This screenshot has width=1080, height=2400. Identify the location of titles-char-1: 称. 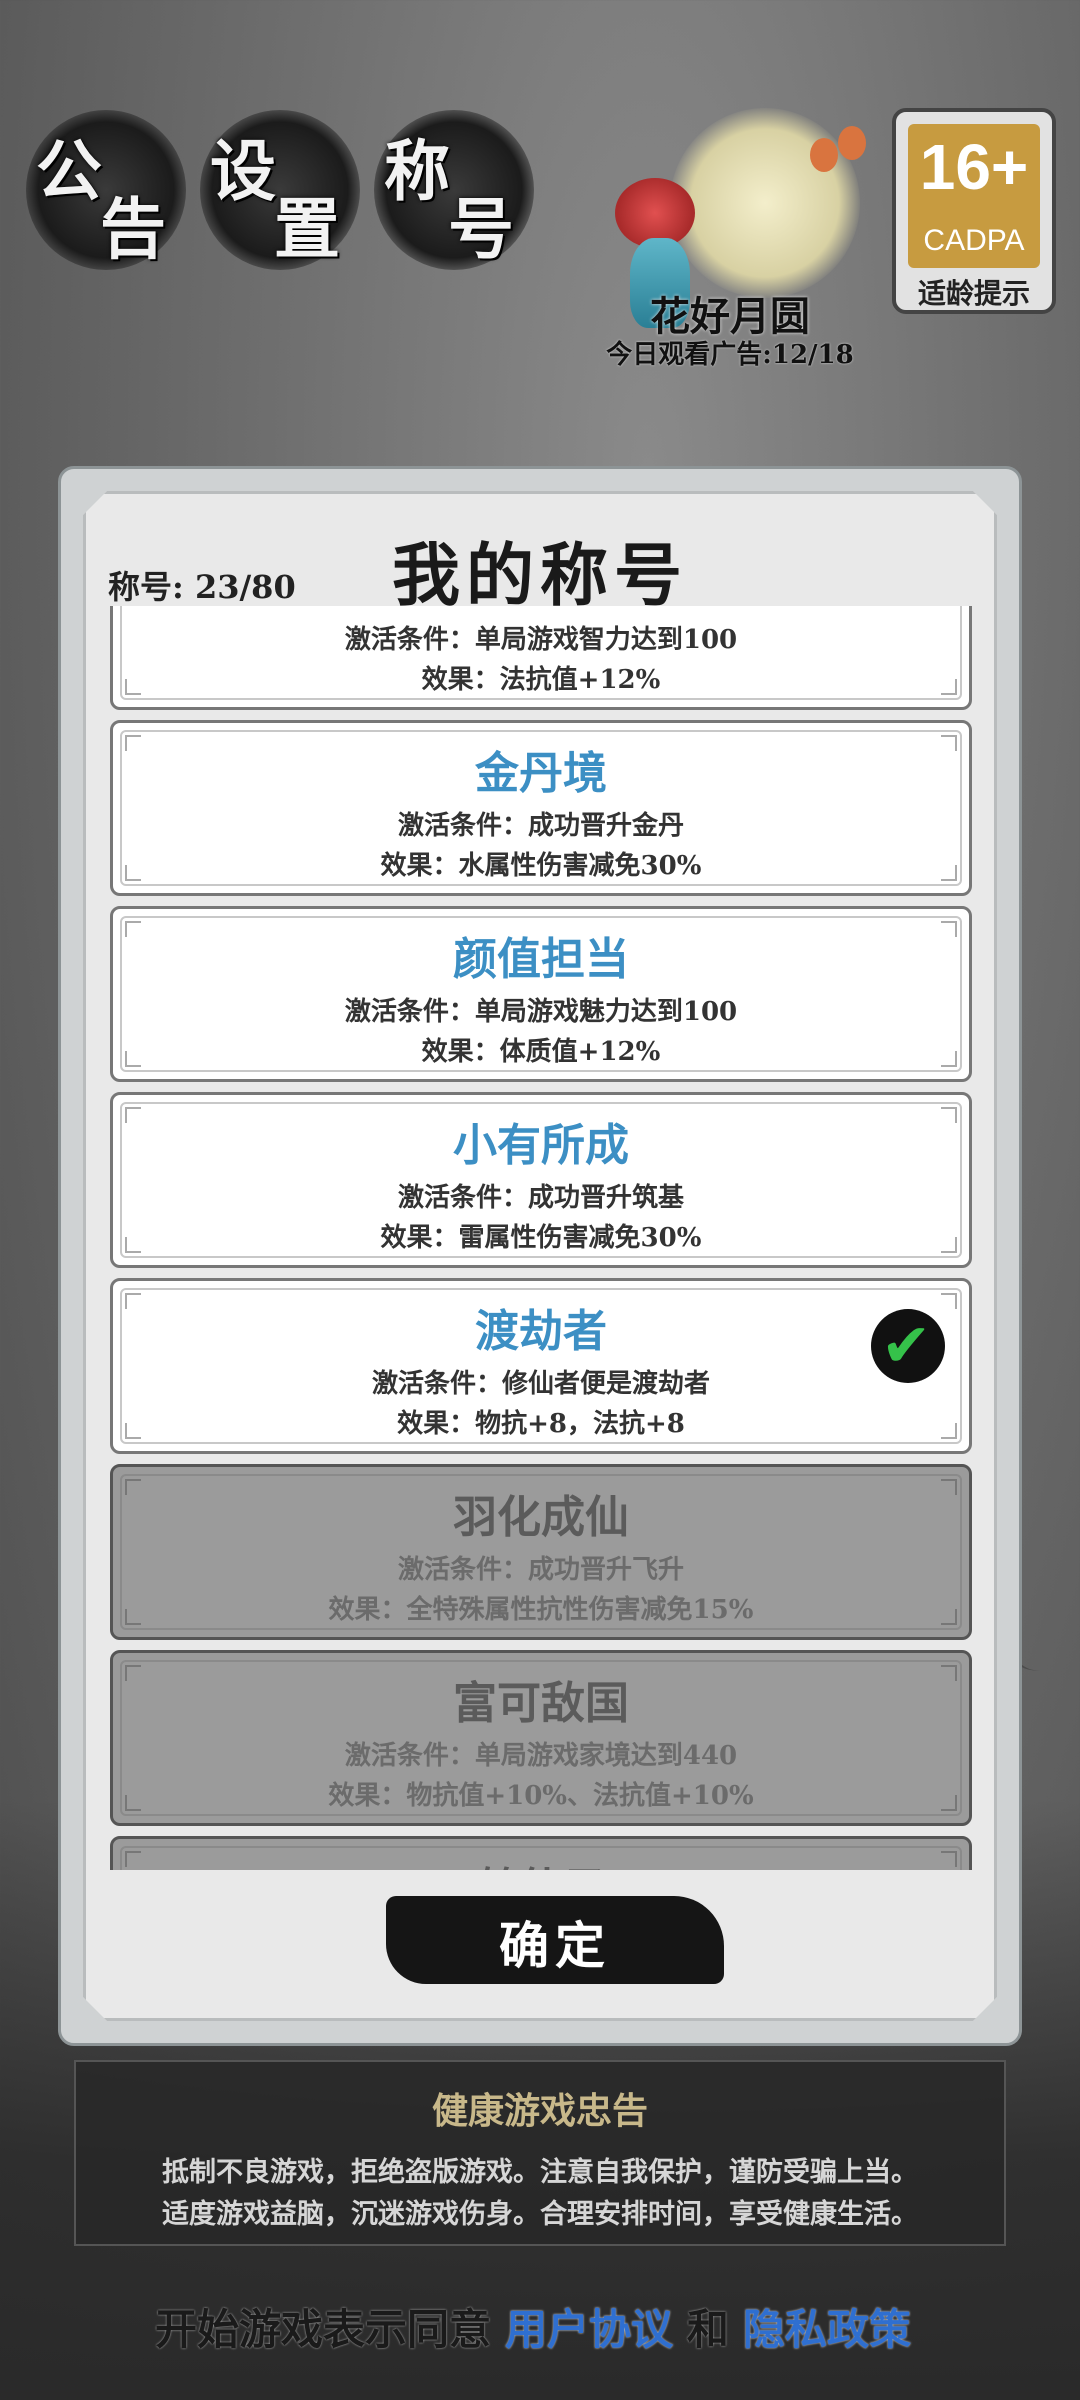
(417, 171).